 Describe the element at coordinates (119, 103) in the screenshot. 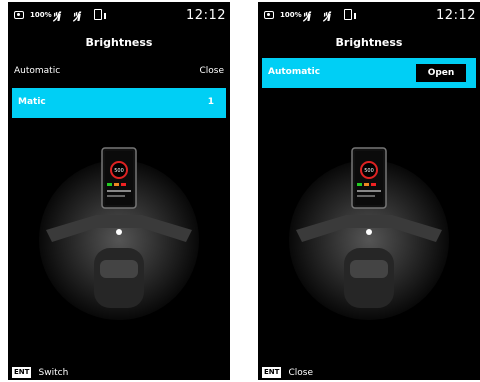

I see `matic-row: Matic 1` at that location.